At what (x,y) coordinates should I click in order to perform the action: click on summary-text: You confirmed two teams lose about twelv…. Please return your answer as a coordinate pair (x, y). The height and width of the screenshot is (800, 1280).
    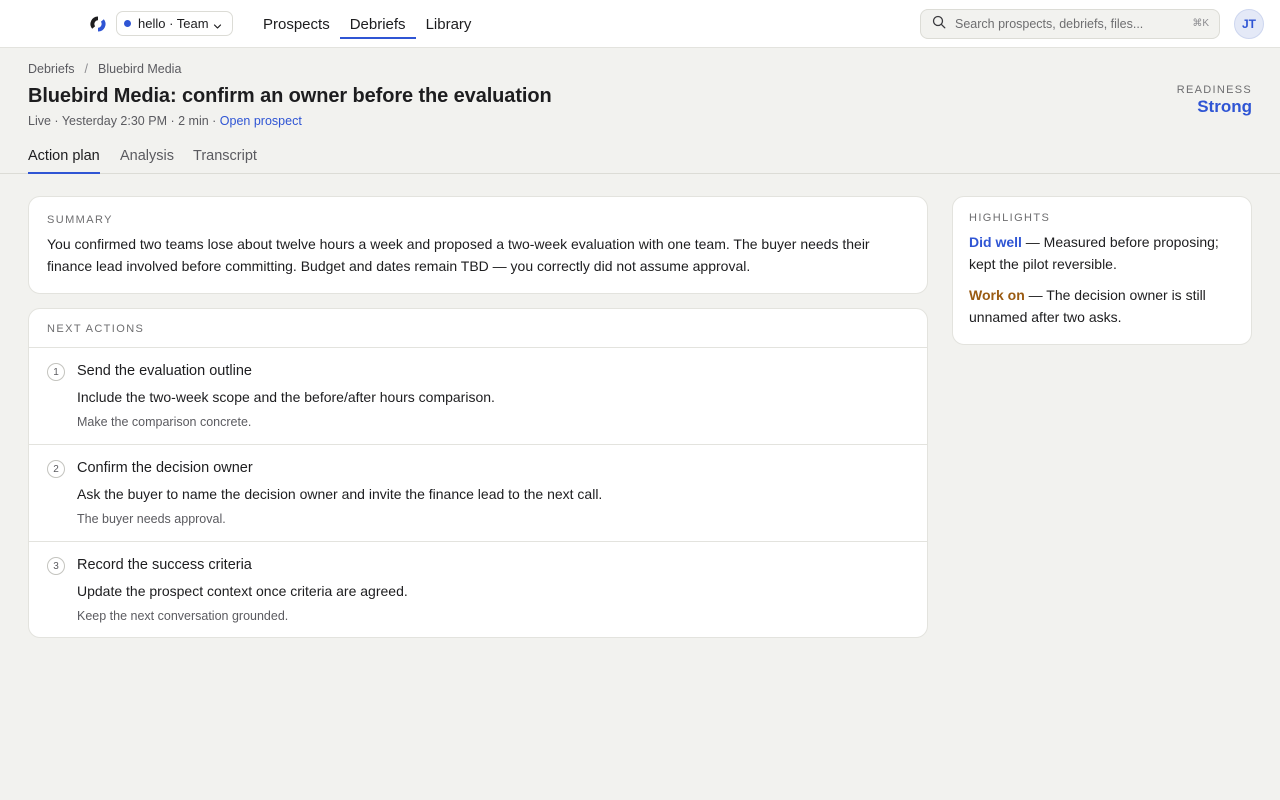
    Looking at the image, I should click on (458, 255).